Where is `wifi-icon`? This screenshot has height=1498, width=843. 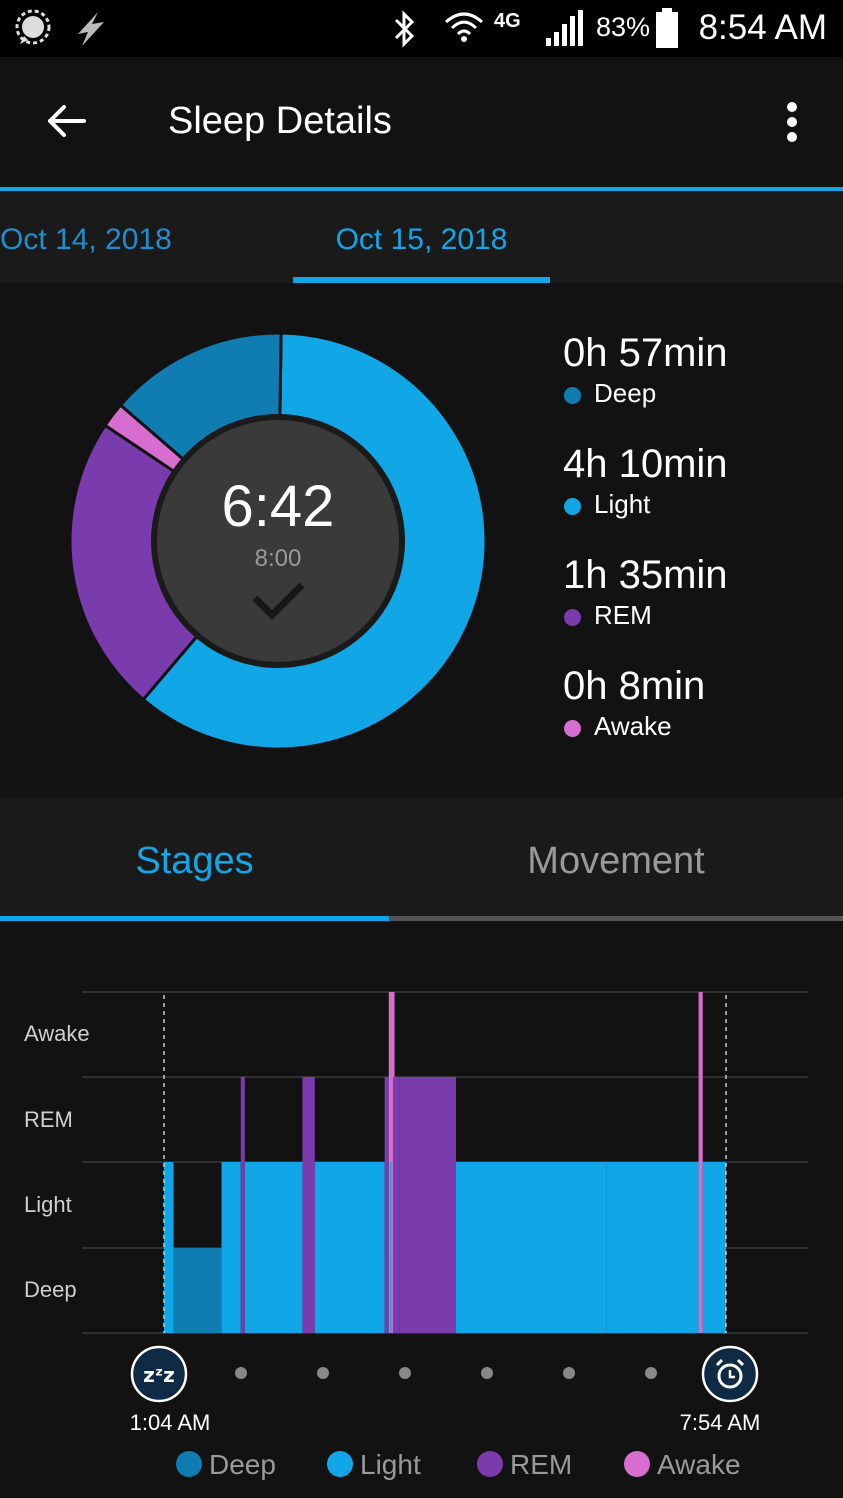
wifi-icon is located at coordinates (464, 27).